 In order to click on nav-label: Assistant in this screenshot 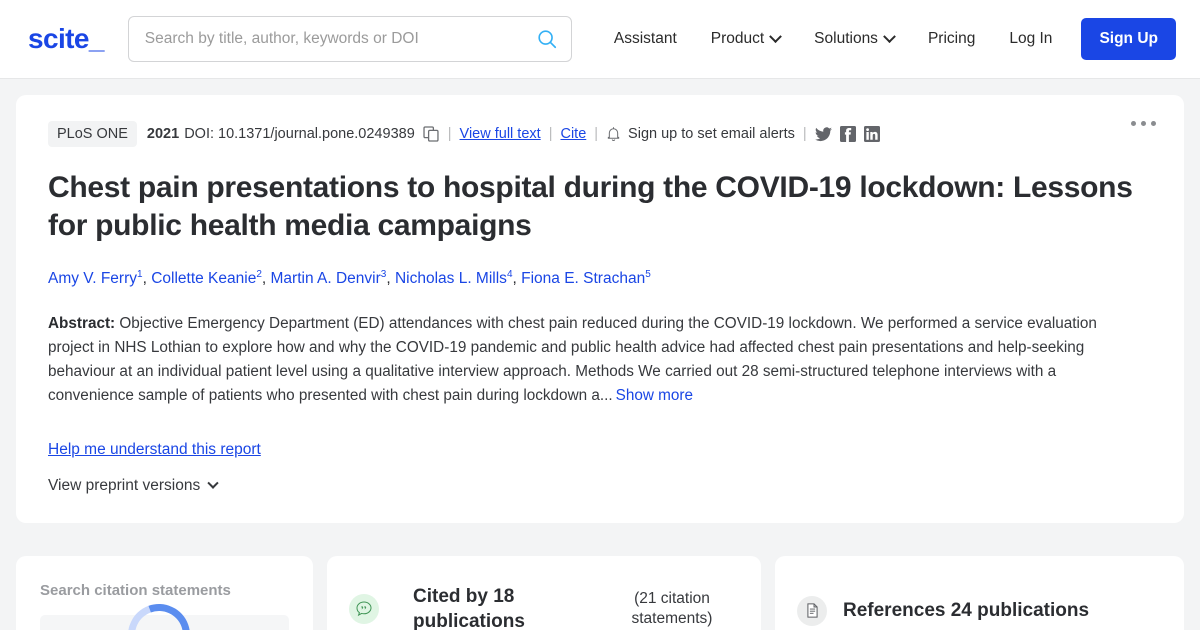, I will do `click(645, 38)`.